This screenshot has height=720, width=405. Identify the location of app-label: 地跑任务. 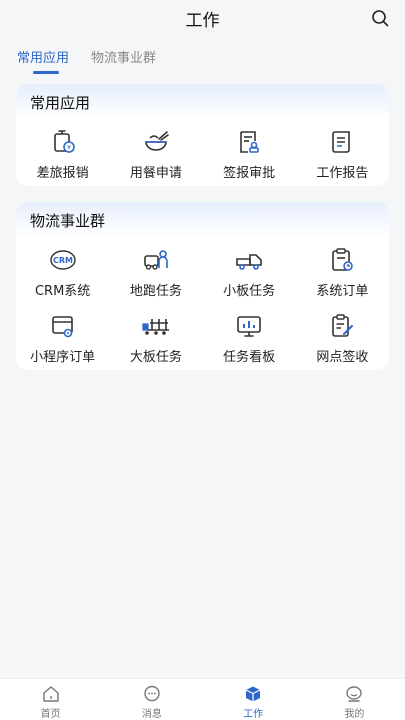
(155, 291).